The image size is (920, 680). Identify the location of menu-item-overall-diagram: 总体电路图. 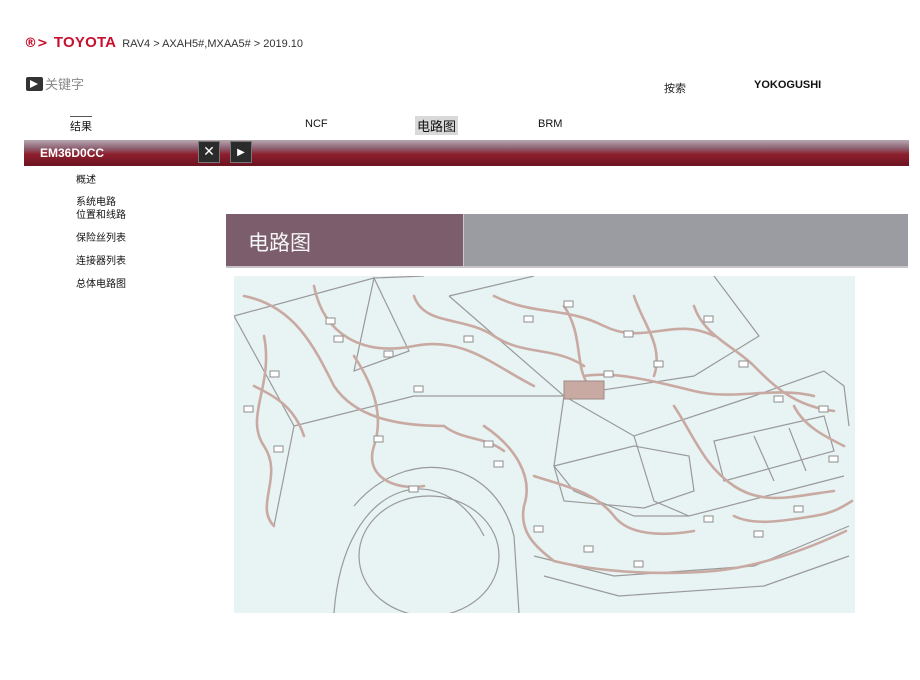
(101, 284).